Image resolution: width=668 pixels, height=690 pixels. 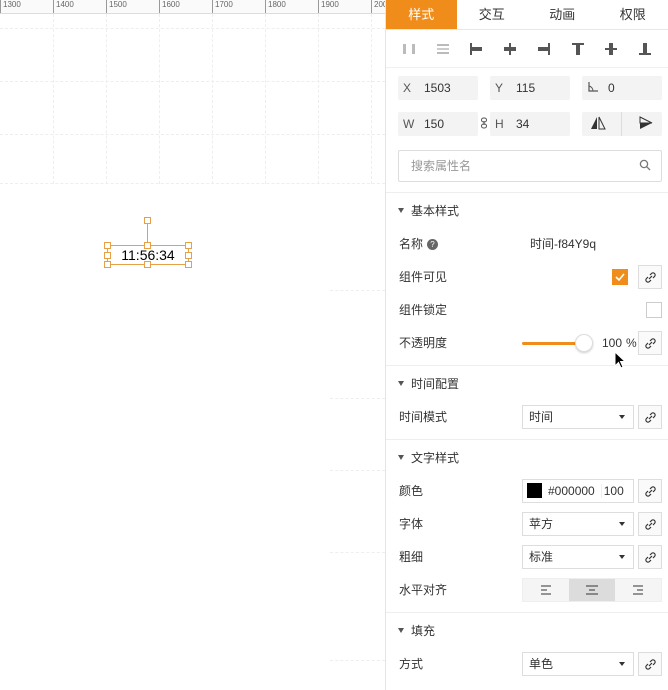 What do you see at coordinates (407, 88) in the screenshot?
I see `x-label: X` at bounding box center [407, 88].